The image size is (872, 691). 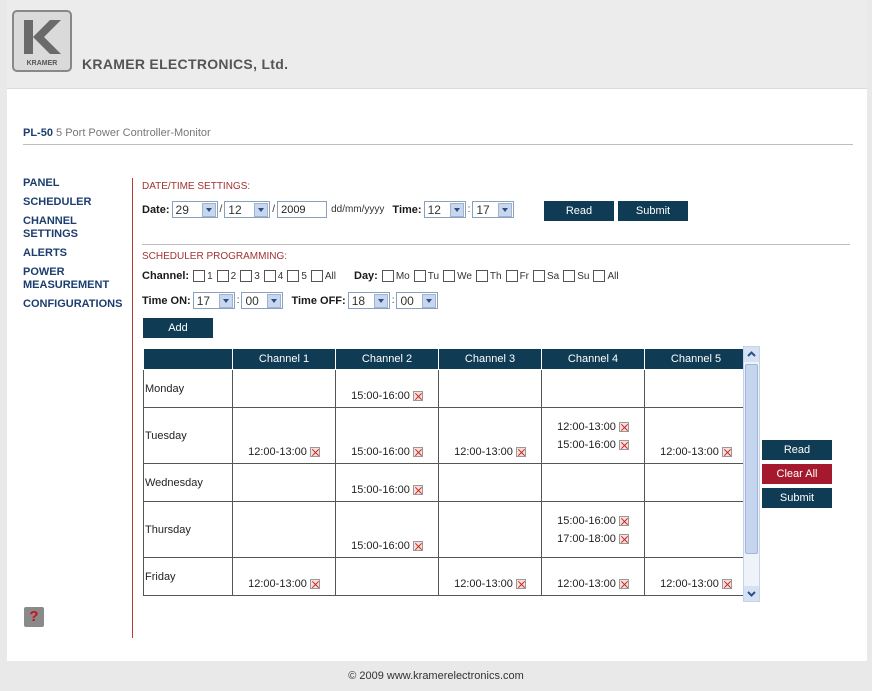 I want to click on on-minute-select: 00, so click(x=262, y=300).